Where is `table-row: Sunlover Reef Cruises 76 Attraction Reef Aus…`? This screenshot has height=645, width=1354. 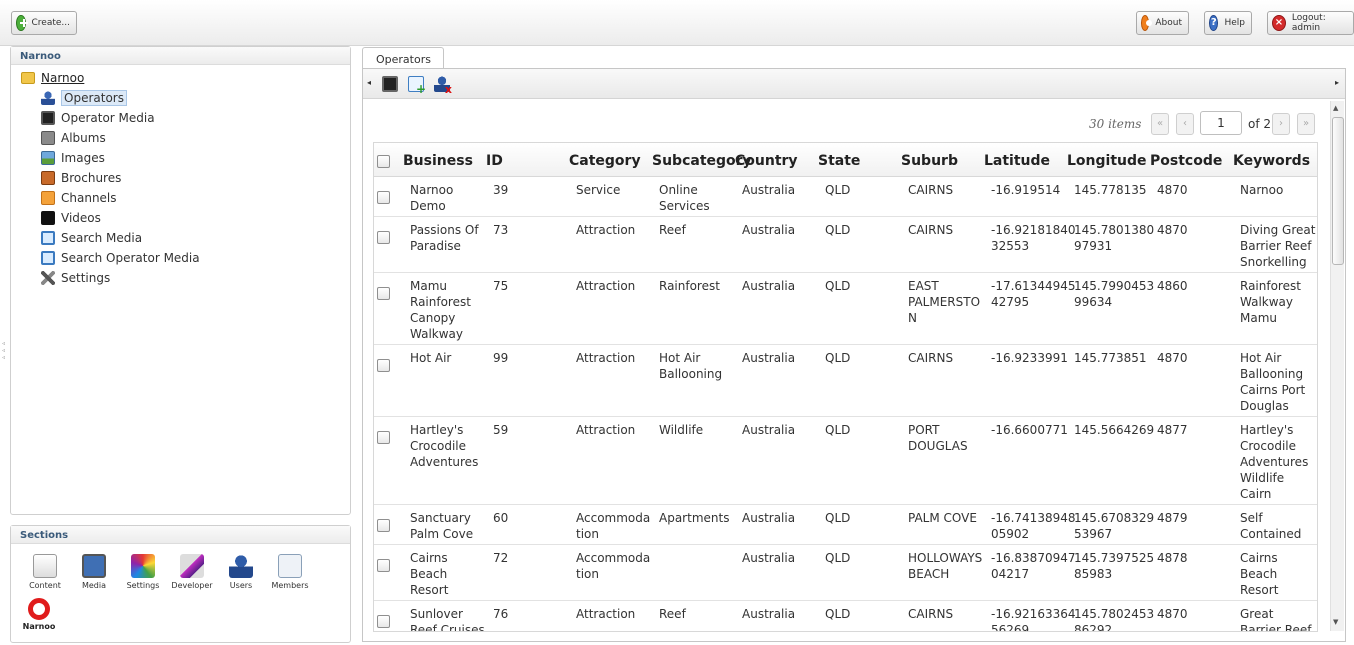 table-row: Sunlover Reef Cruises 76 Attraction Reef Aus… is located at coordinates (845, 616).